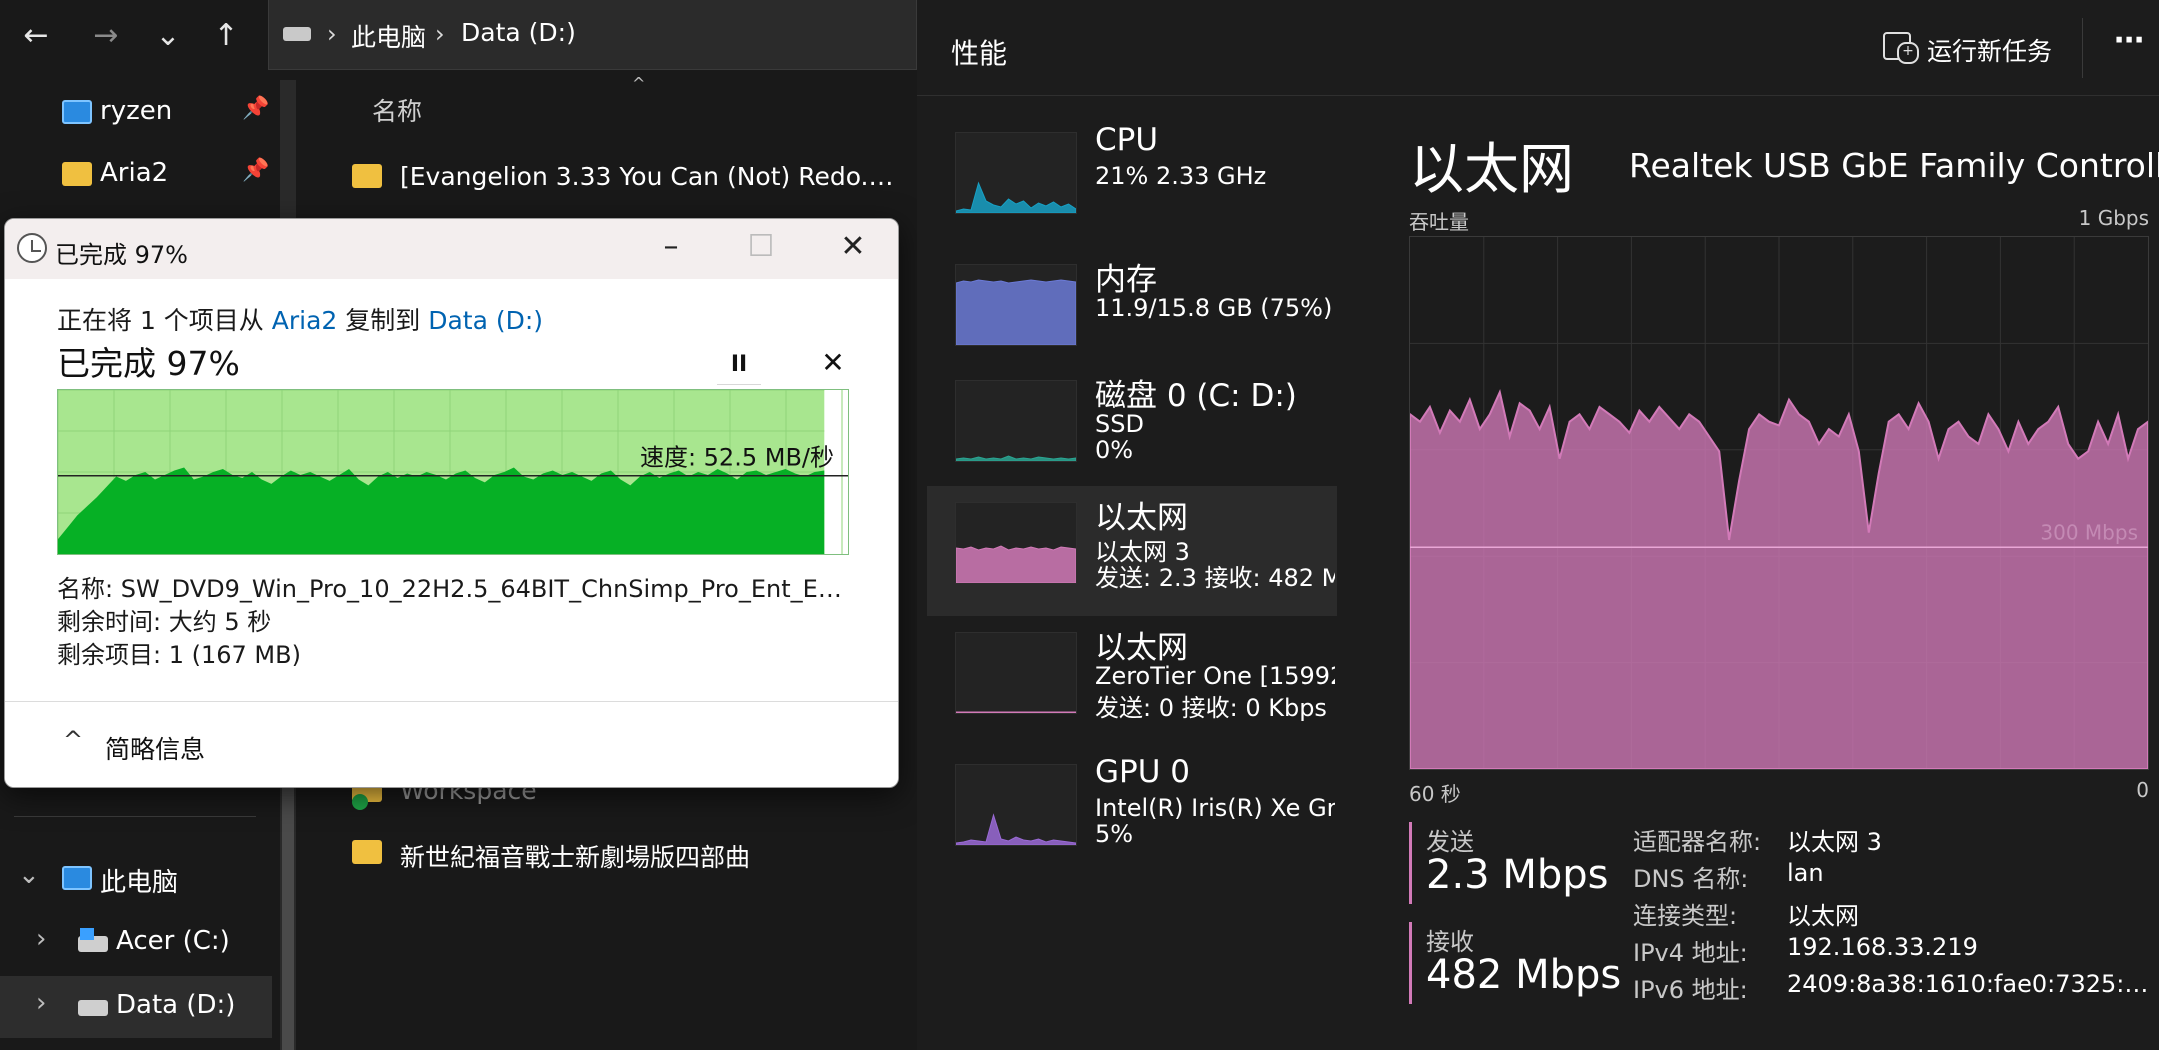 This screenshot has width=2159, height=1050. Describe the element at coordinates (32, 248) in the screenshot. I see `clock-icon` at that location.